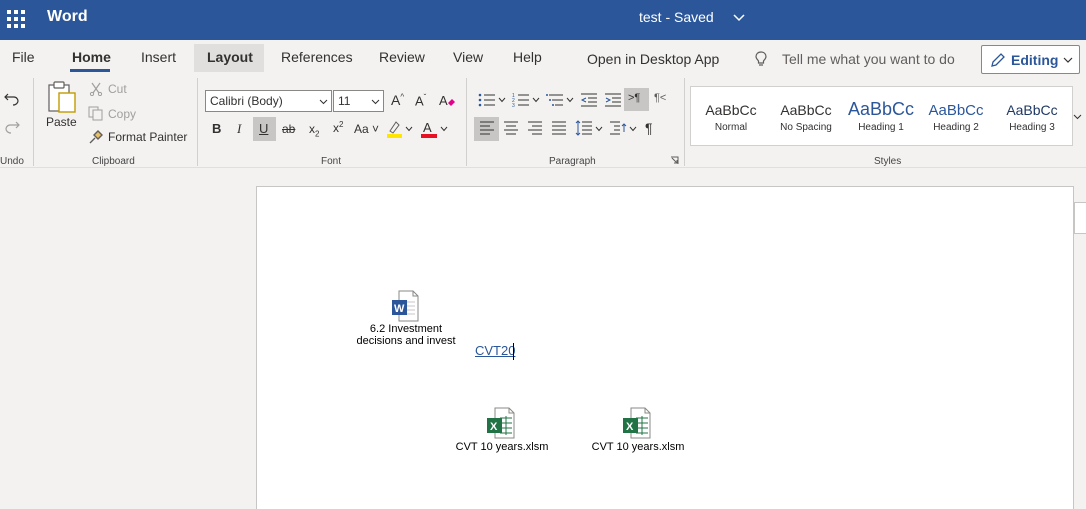 Image resolution: width=1086 pixels, height=509 pixels. Describe the element at coordinates (888, 161) in the screenshot. I see `styles-group-label: Styles` at that location.